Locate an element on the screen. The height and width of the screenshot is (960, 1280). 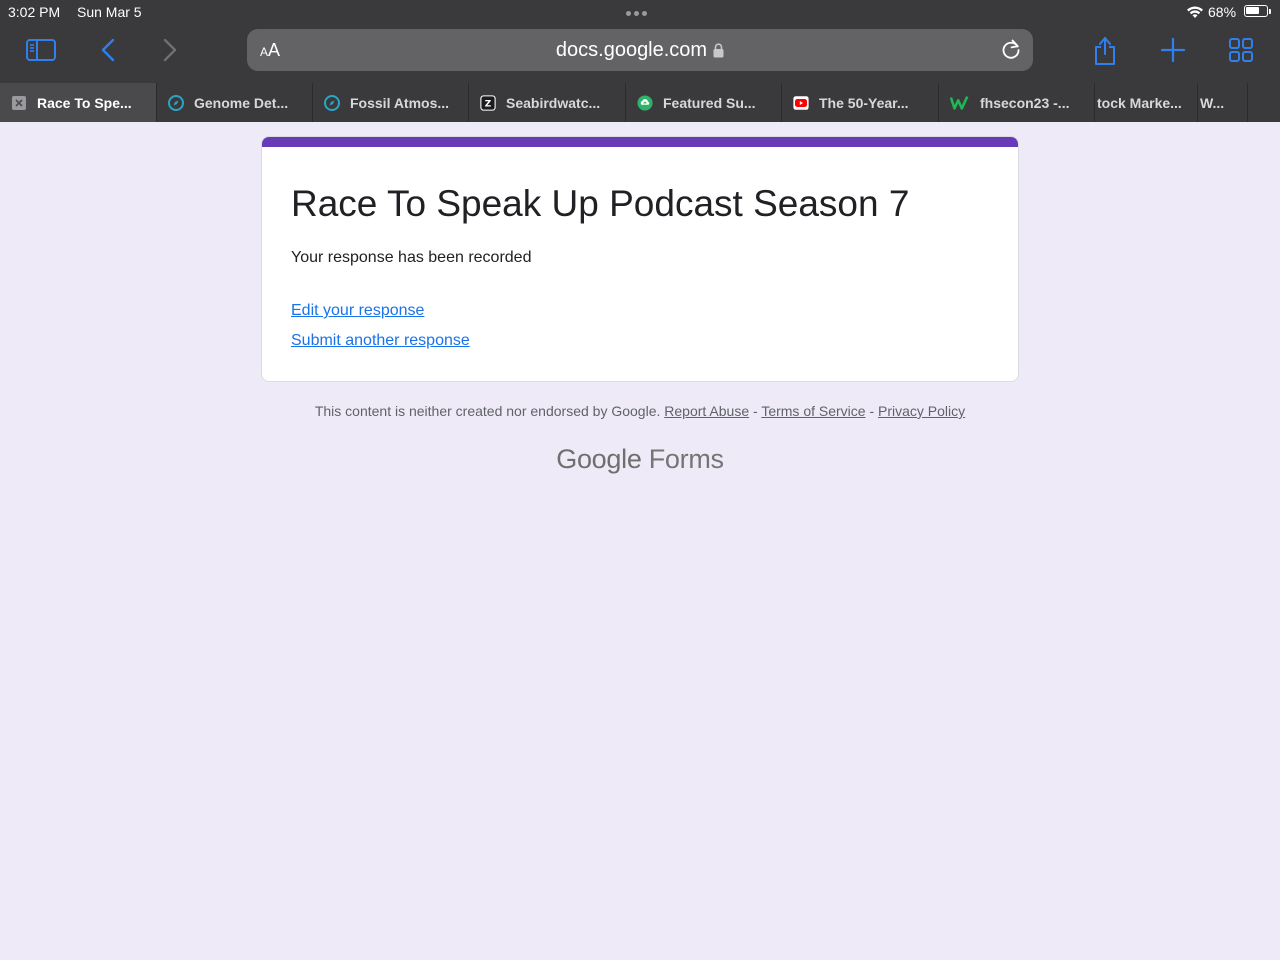
wifi-icon is located at coordinates (1195, 12).